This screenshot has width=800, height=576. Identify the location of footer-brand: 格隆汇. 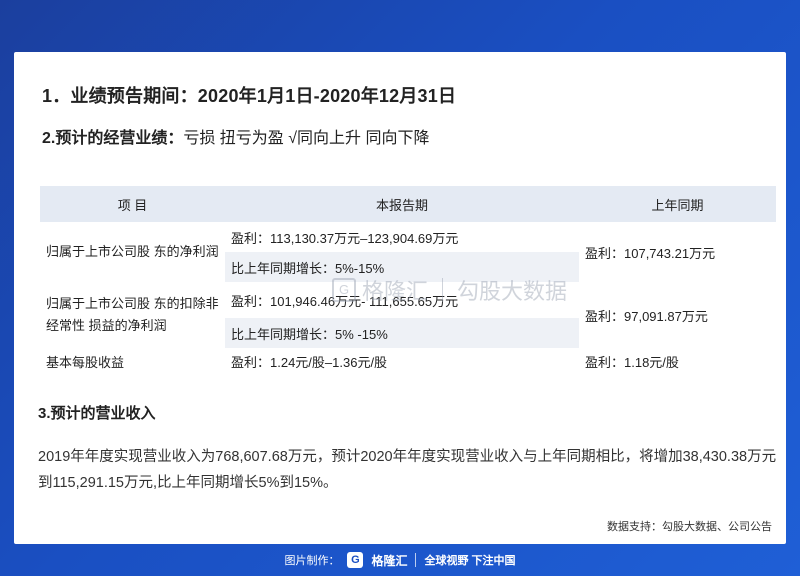
(389, 560).